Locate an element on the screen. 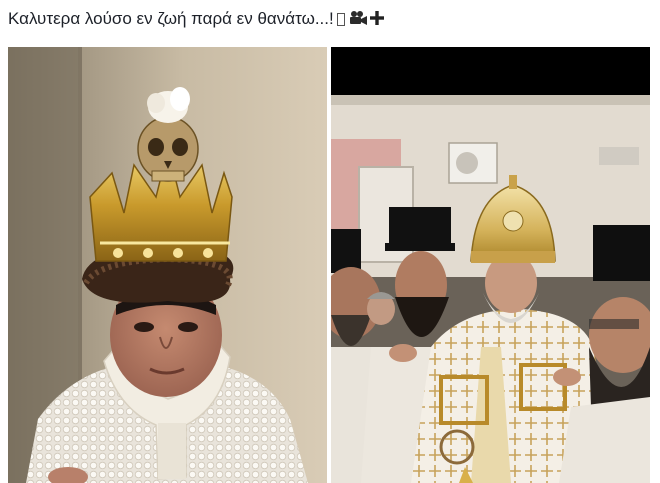 Image resolution: width=660 pixels, height=483 pixels. caption-text: Καλυτερα λούσο εν ζωή παρά εν θανάτω...! is located at coordinates (171, 18).